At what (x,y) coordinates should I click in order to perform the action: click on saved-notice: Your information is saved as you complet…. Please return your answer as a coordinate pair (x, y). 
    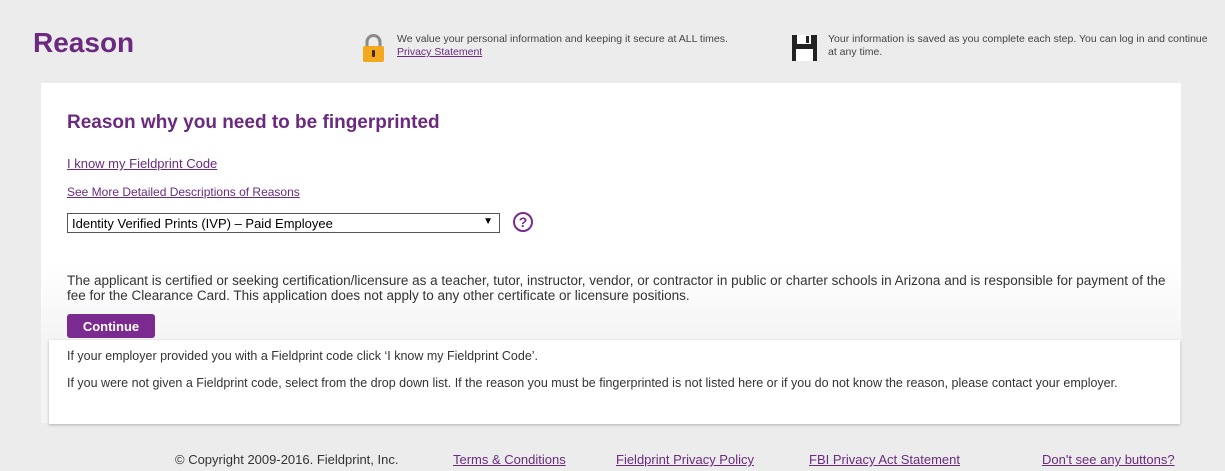
    Looking at the image, I should click on (1001, 48).